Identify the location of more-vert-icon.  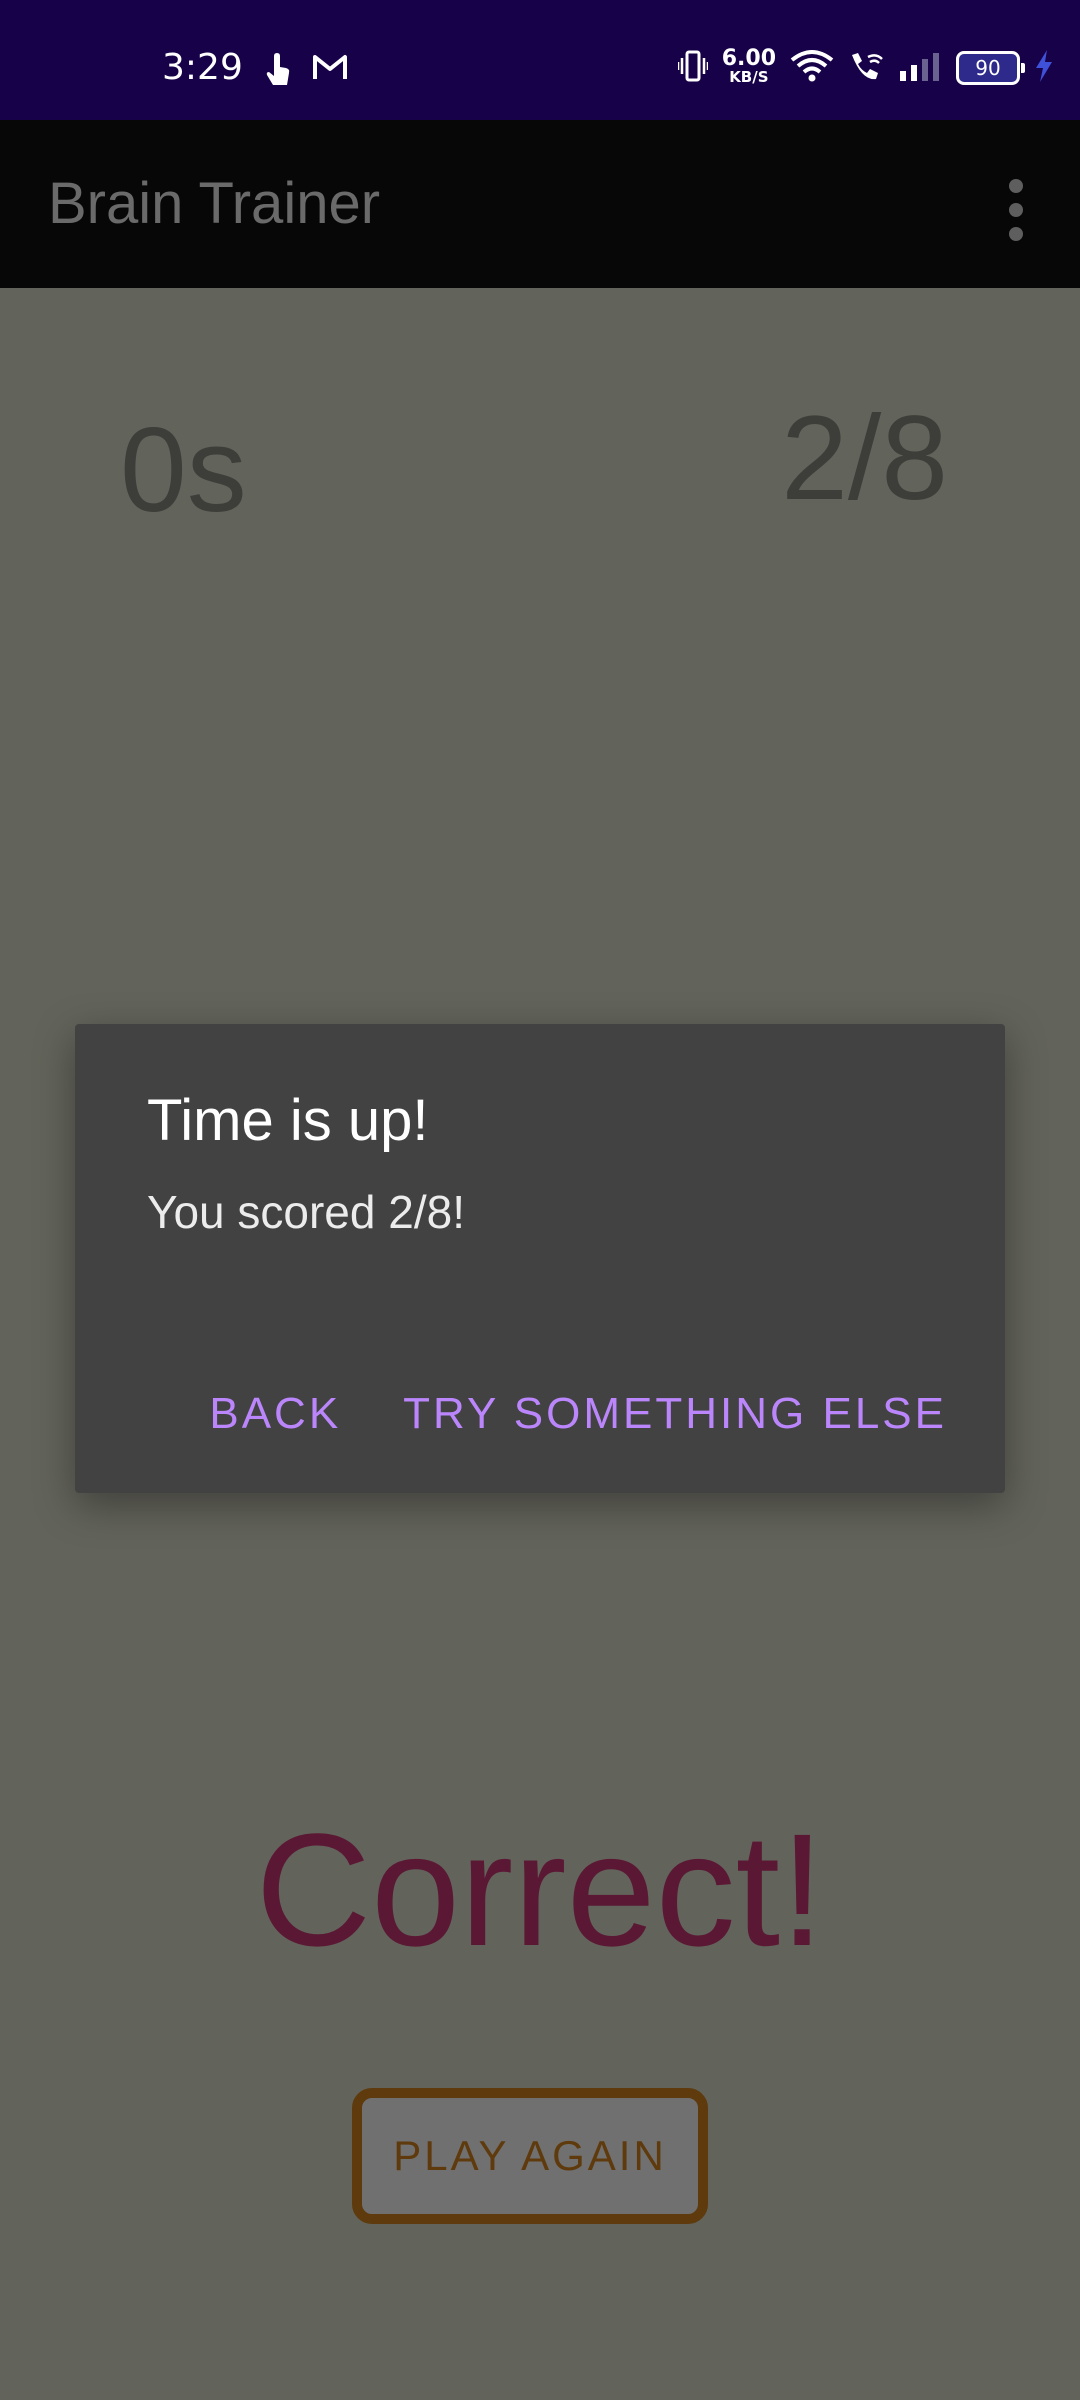
(1016, 216).